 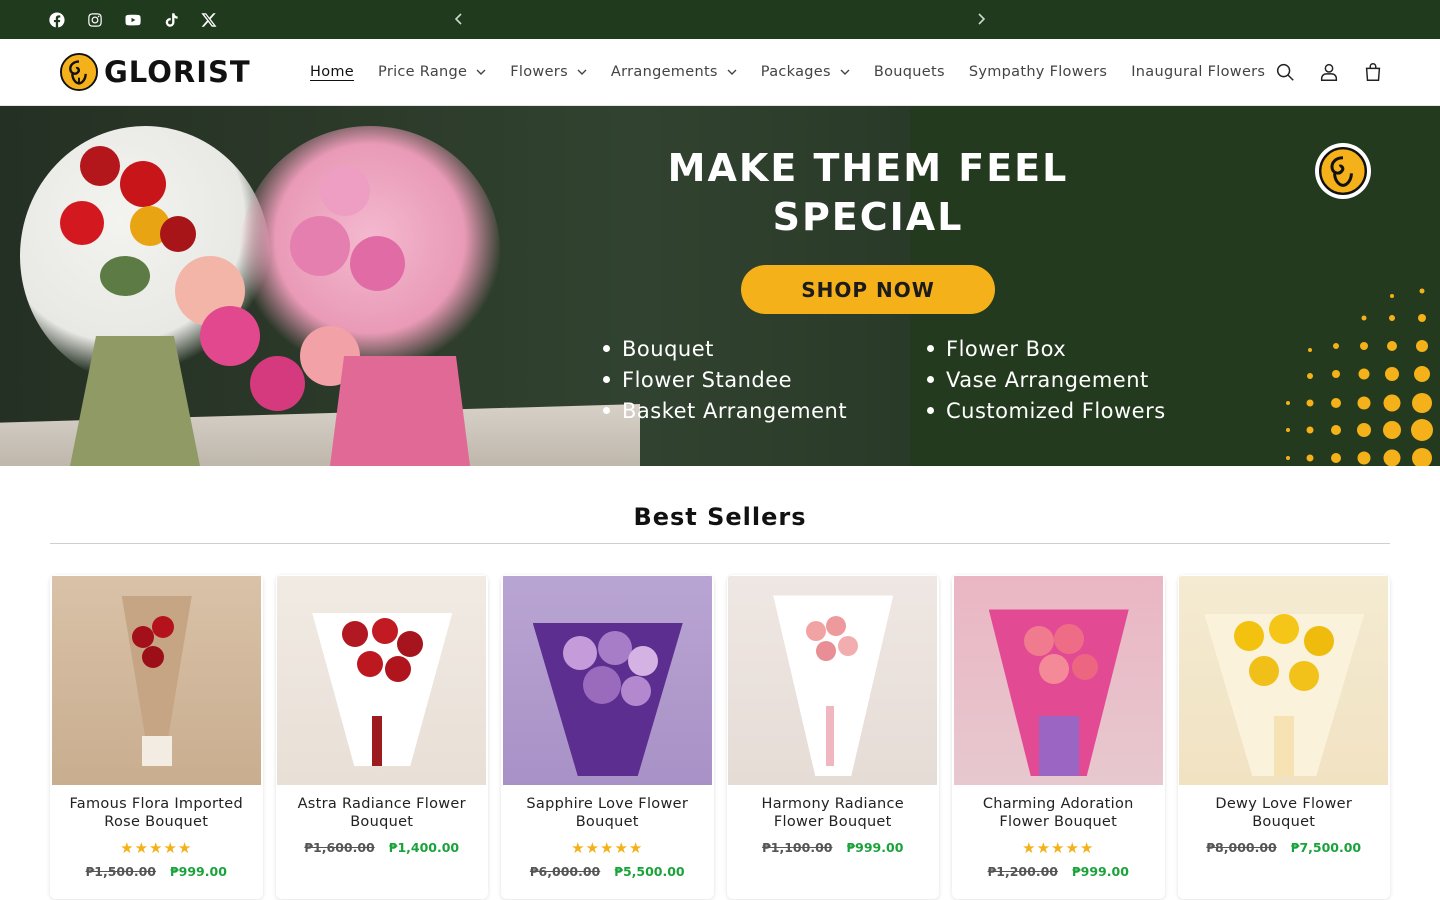 I want to click on product-price: ₱1,600.00 ₱1,400.00, so click(x=382, y=847).